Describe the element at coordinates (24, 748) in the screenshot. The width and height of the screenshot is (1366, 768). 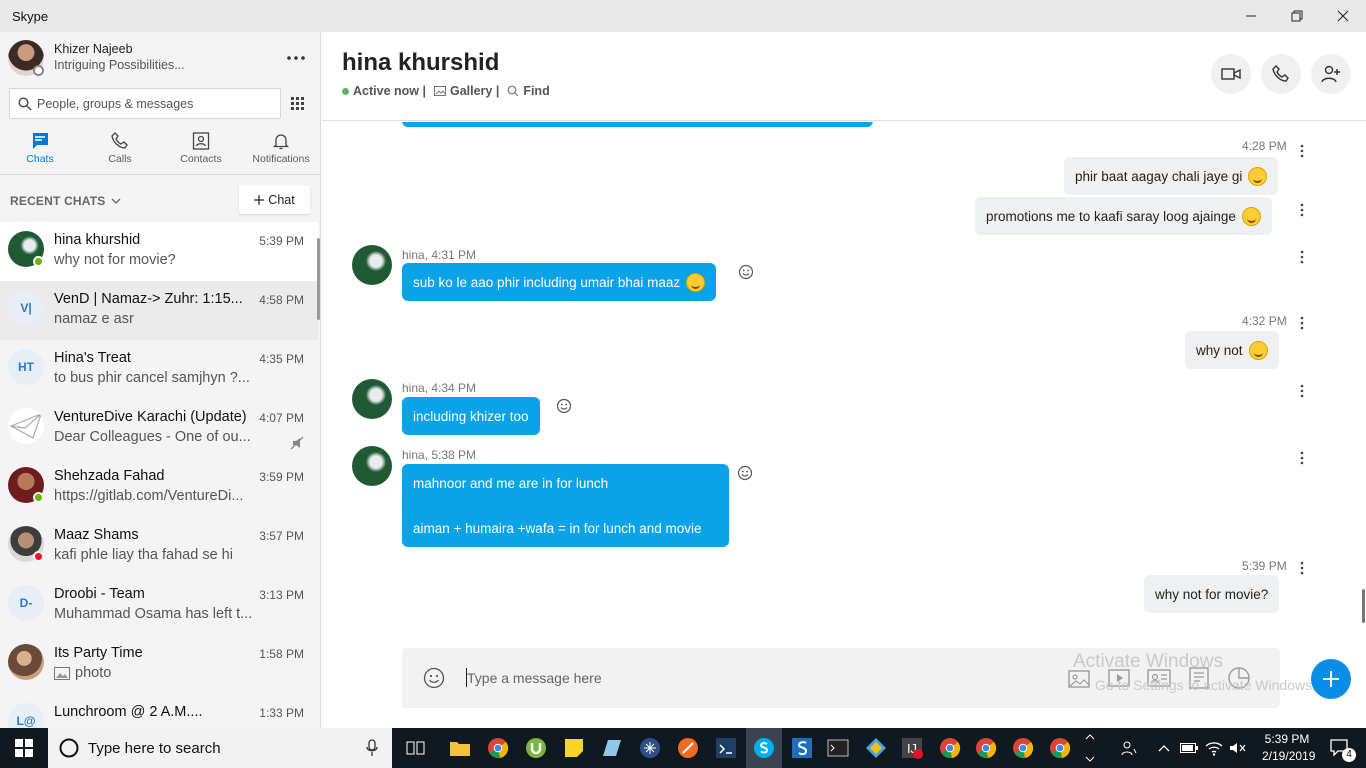
I see `start-button` at that location.